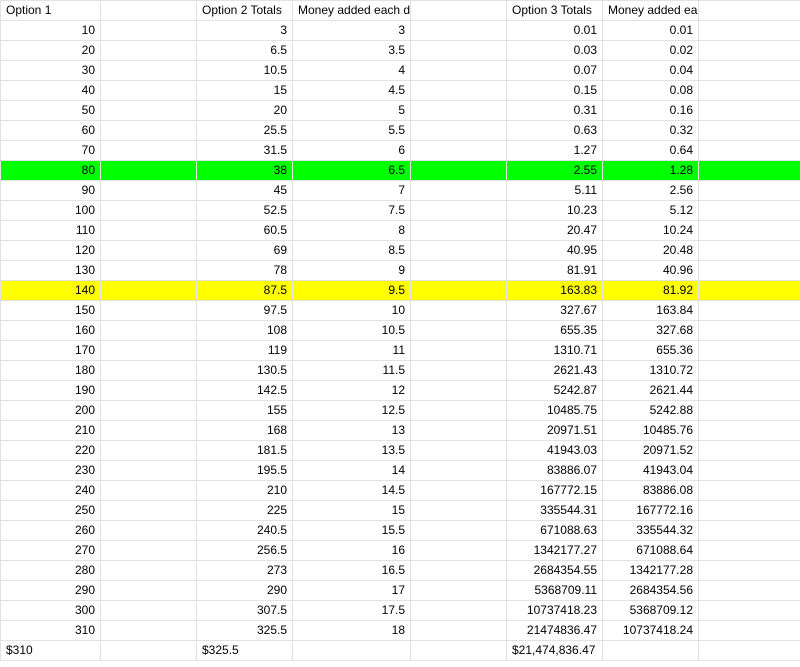 This screenshot has width=800, height=667. Describe the element at coordinates (351, 90) in the screenshot. I see `cell-option-2-added: 4.5` at that location.